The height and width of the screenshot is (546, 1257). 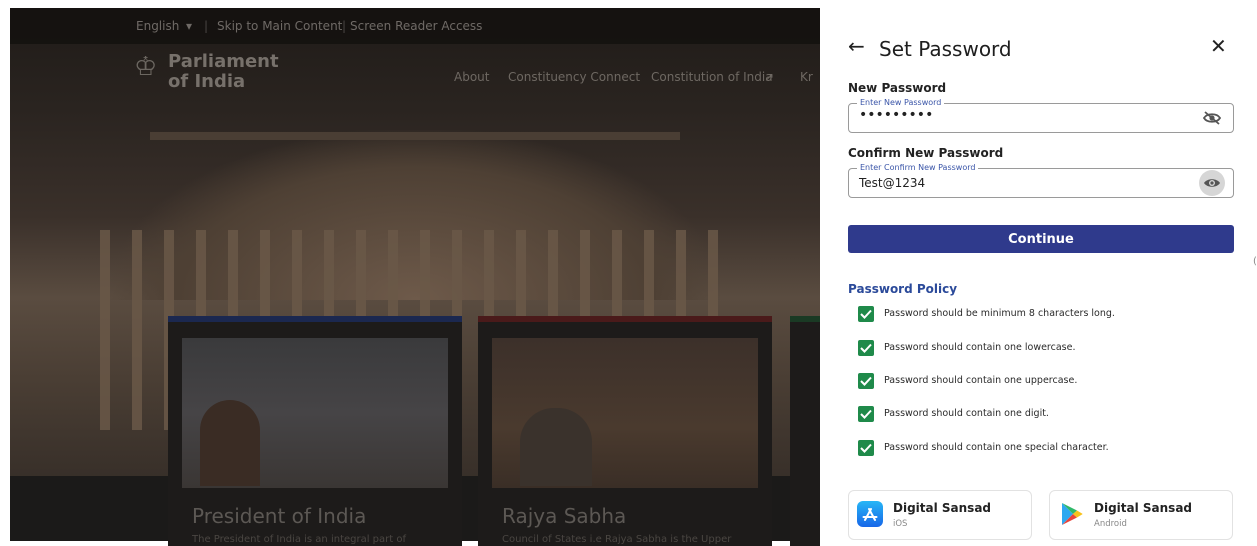 I want to click on card-title: President of India, so click(x=279, y=516).